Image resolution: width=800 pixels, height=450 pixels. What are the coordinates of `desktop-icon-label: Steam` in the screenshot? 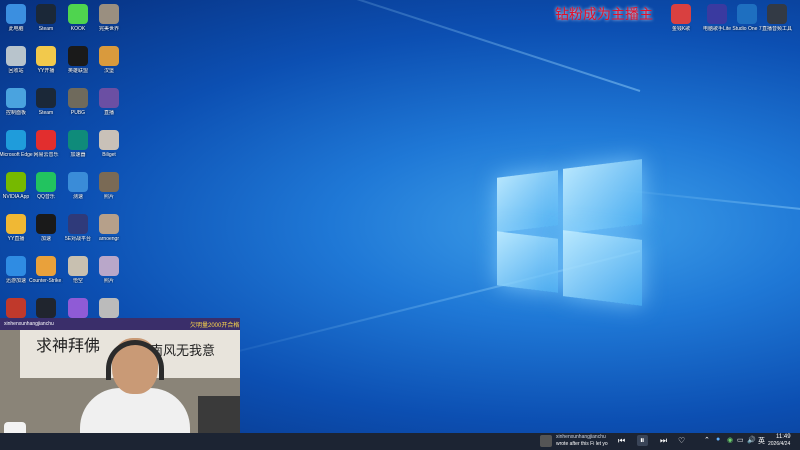 It's located at (46, 113).